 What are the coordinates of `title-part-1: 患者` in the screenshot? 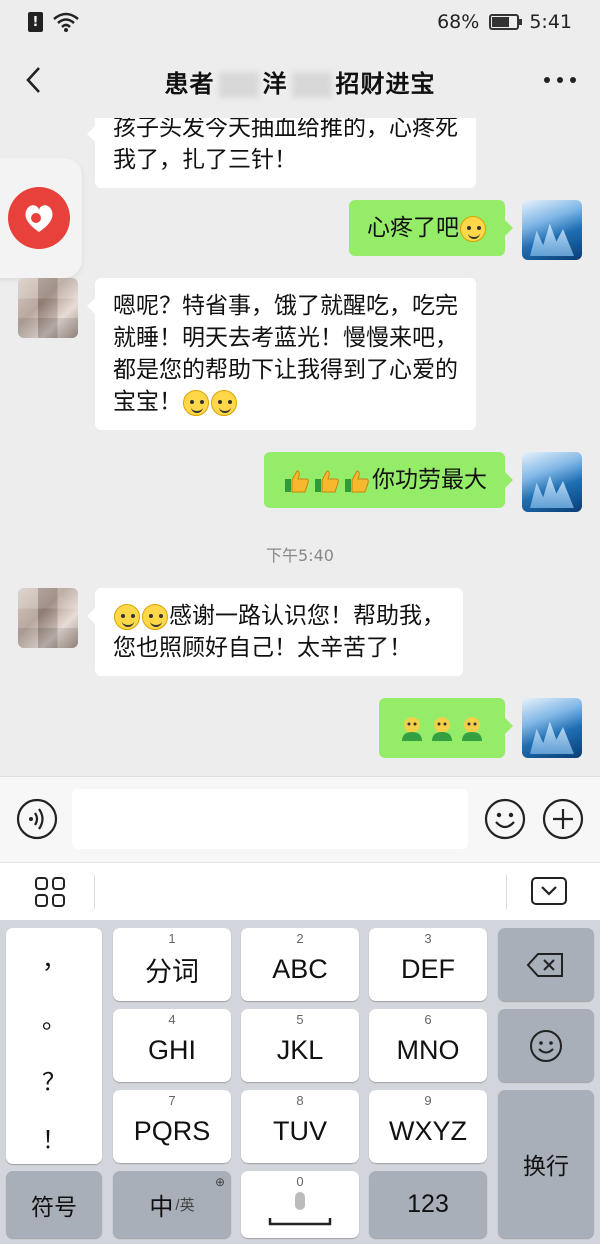 It's located at (189, 83).